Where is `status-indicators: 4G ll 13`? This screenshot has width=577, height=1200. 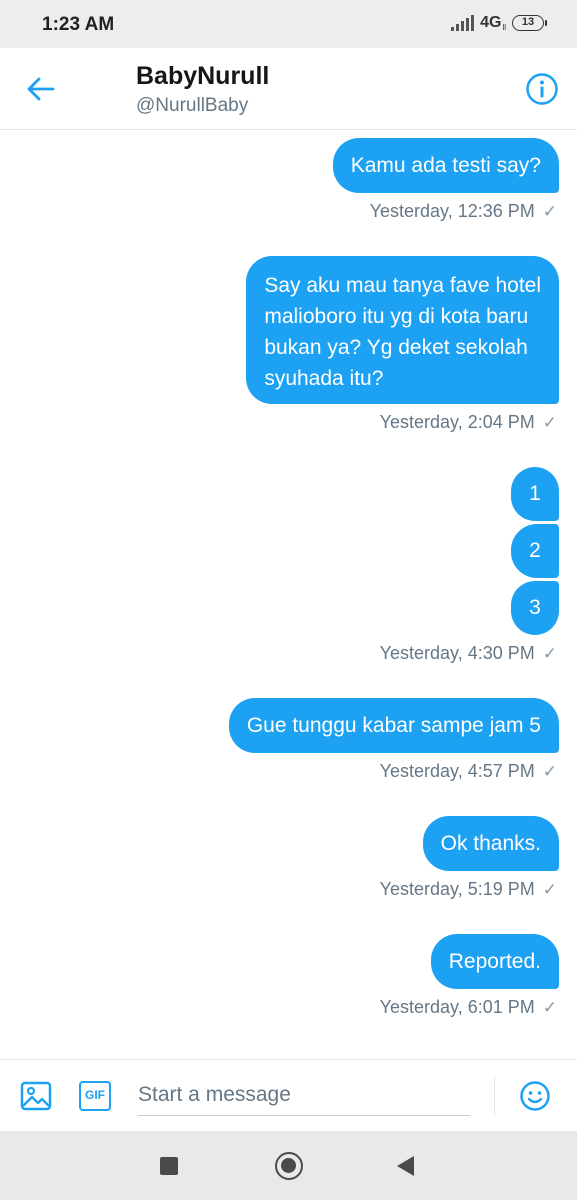
status-indicators: 4G ll 13 is located at coordinates (499, 23).